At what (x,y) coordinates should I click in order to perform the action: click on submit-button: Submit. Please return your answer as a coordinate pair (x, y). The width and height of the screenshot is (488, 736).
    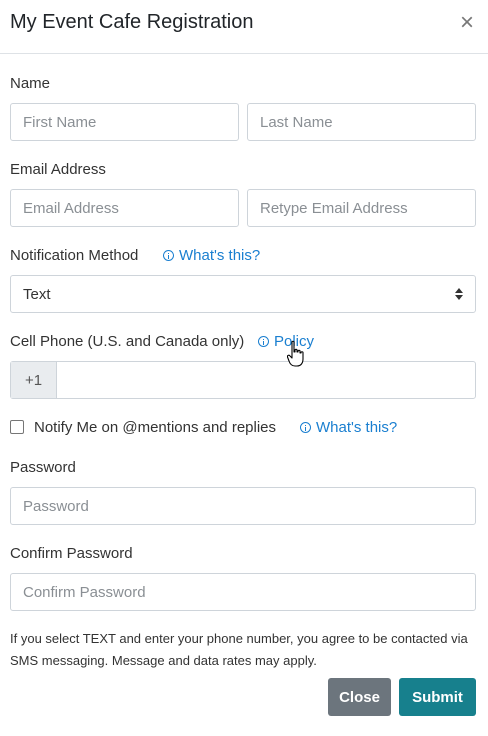
    Looking at the image, I should click on (437, 697).